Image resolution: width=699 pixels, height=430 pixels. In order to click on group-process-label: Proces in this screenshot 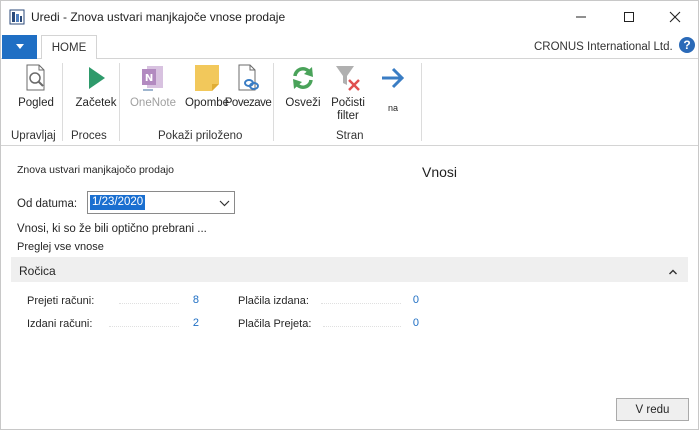, I will do `click(89, 136)`.